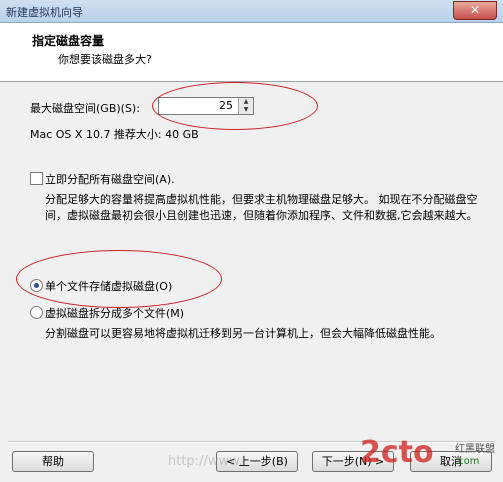 This screenshot has width=503, height=482. What do you see at coordinates (119, 279) in the screenshot?
I see `annotation-ellipse-single-file` at bounding box center [119, 279].